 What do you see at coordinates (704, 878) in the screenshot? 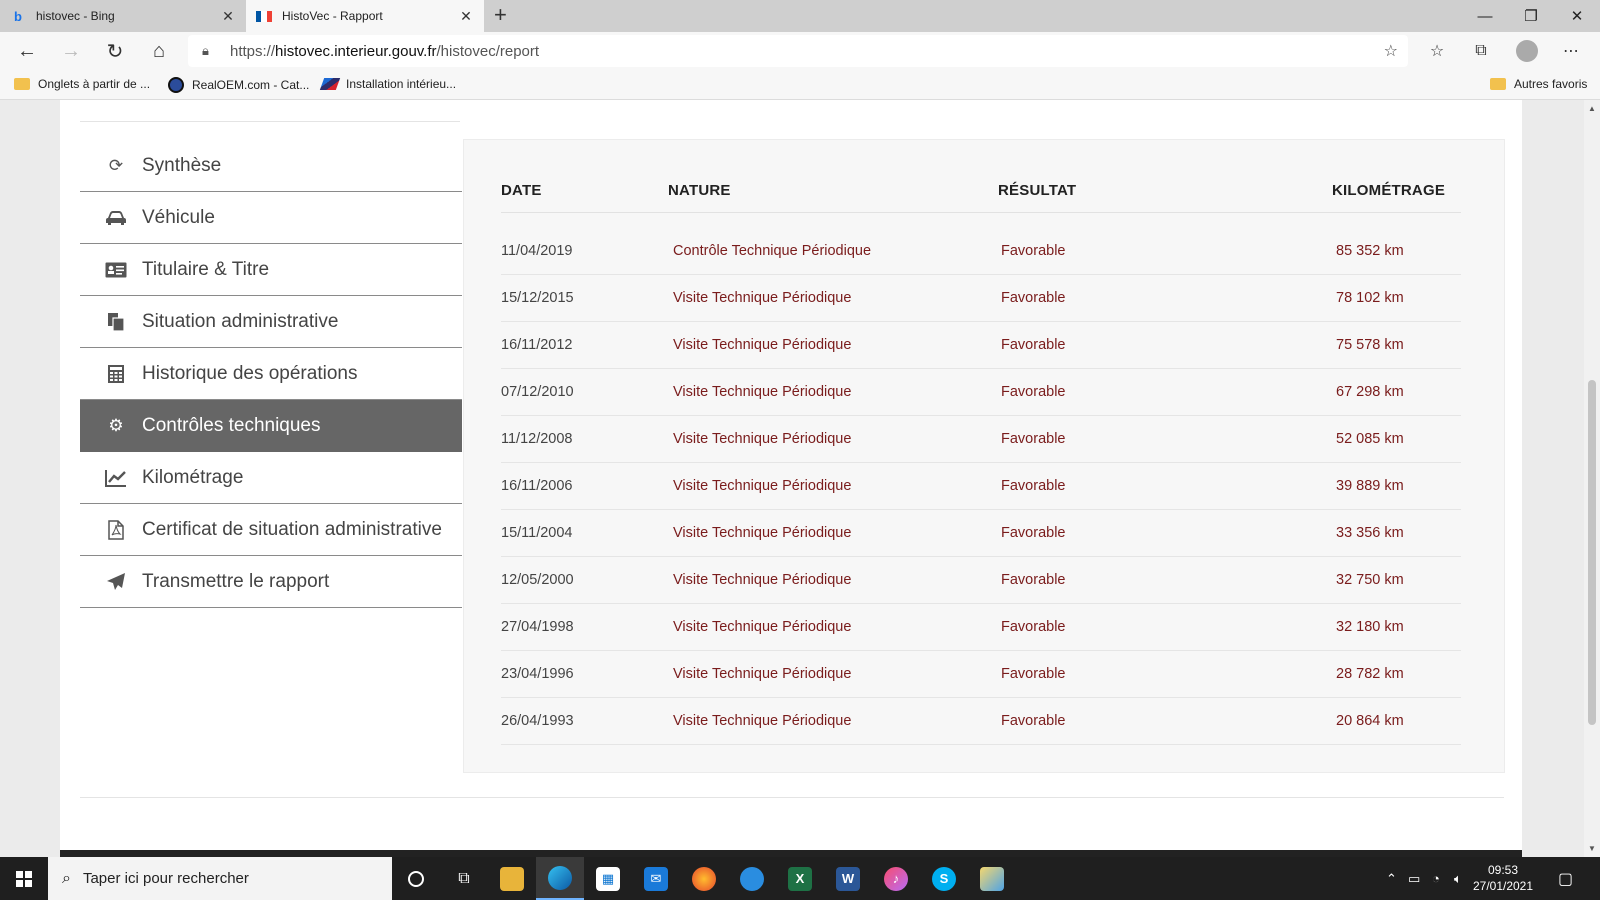
I see `firefox-icon` at bounding box center [704, 878].